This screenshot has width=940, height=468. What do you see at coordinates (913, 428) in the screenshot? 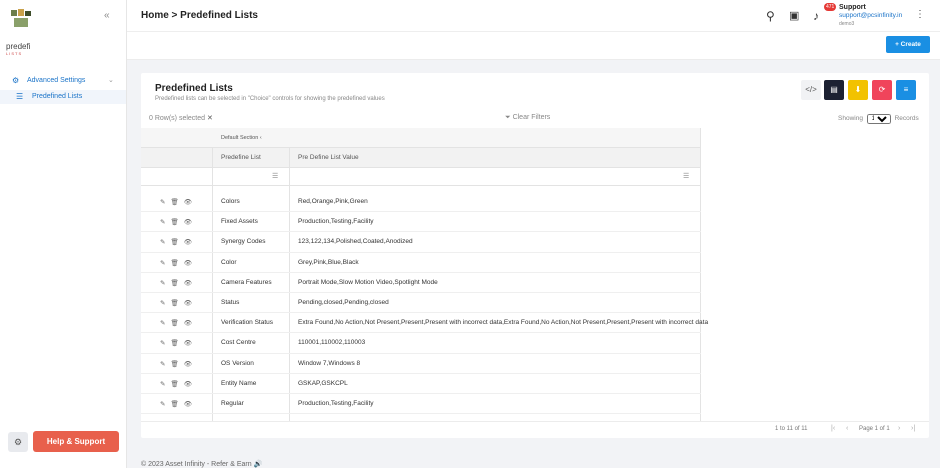
I see `last-page-icon: ›|` at bounding box center [913, 428].